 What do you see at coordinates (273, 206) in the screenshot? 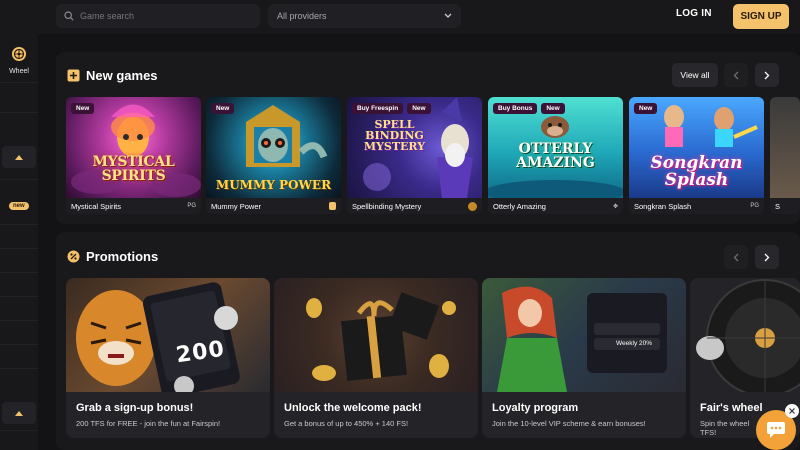
I see `game-card-footer: Mummy Power` at bounding box center [273, 206].